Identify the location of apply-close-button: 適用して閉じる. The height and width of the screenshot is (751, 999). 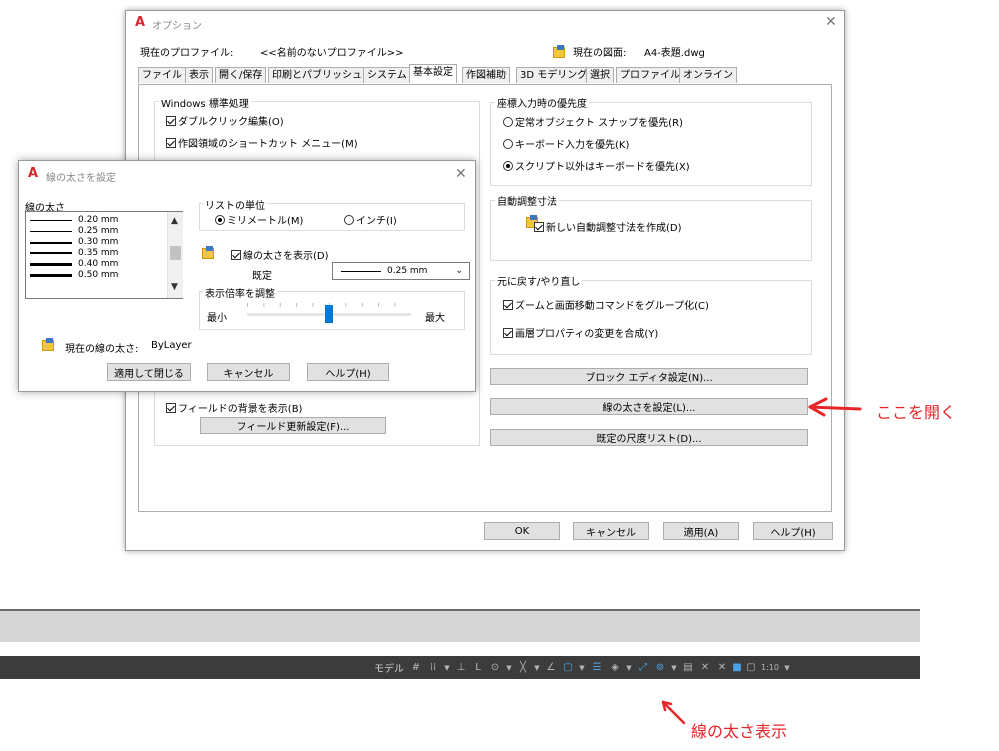
(149, 372).